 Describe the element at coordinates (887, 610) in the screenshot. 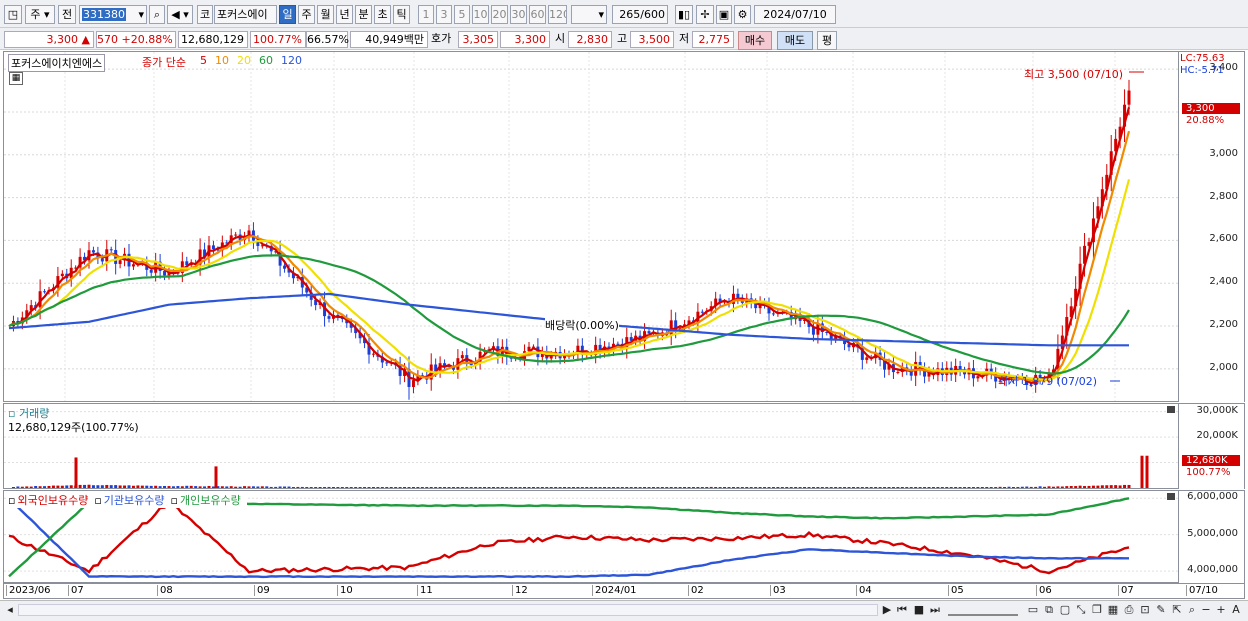

I see `play-icon: ▶` at that location.